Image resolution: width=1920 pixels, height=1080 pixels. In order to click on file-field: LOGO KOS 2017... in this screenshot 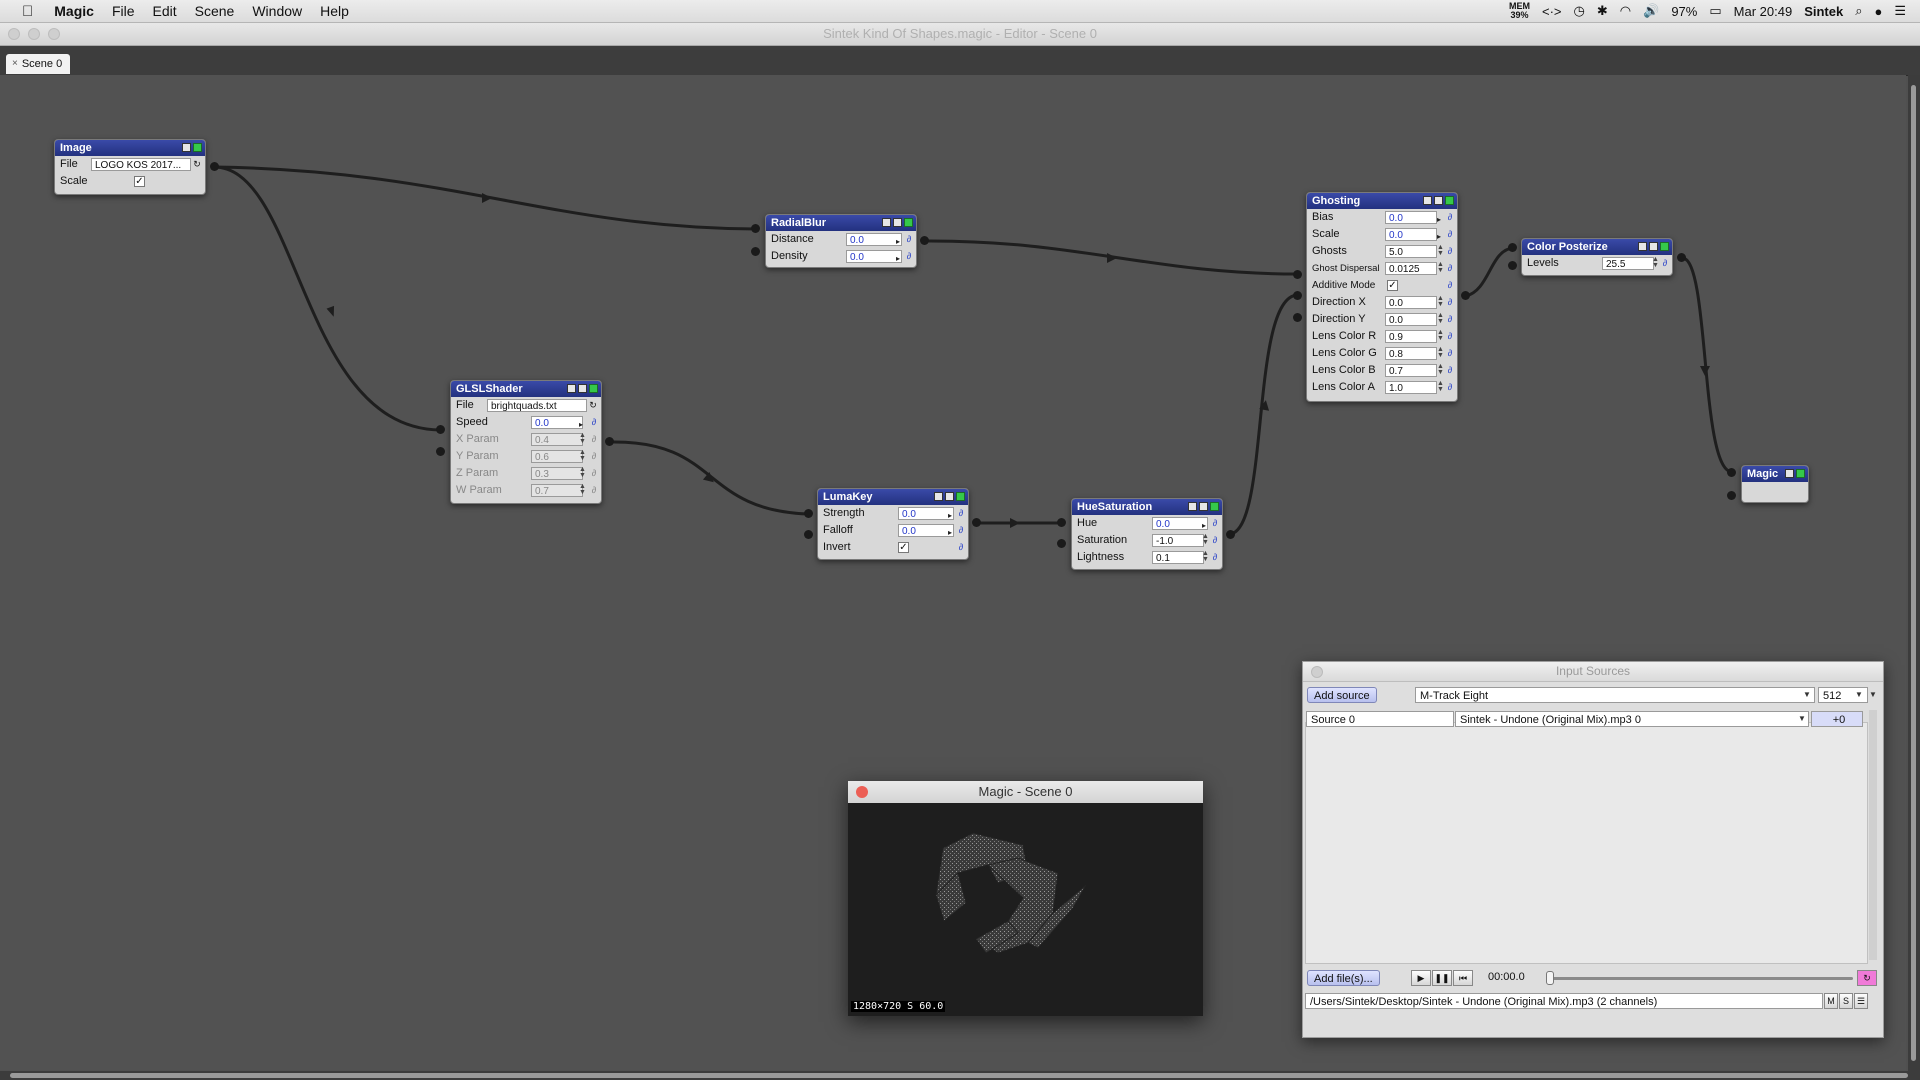, I will do `click(141, 164)`.